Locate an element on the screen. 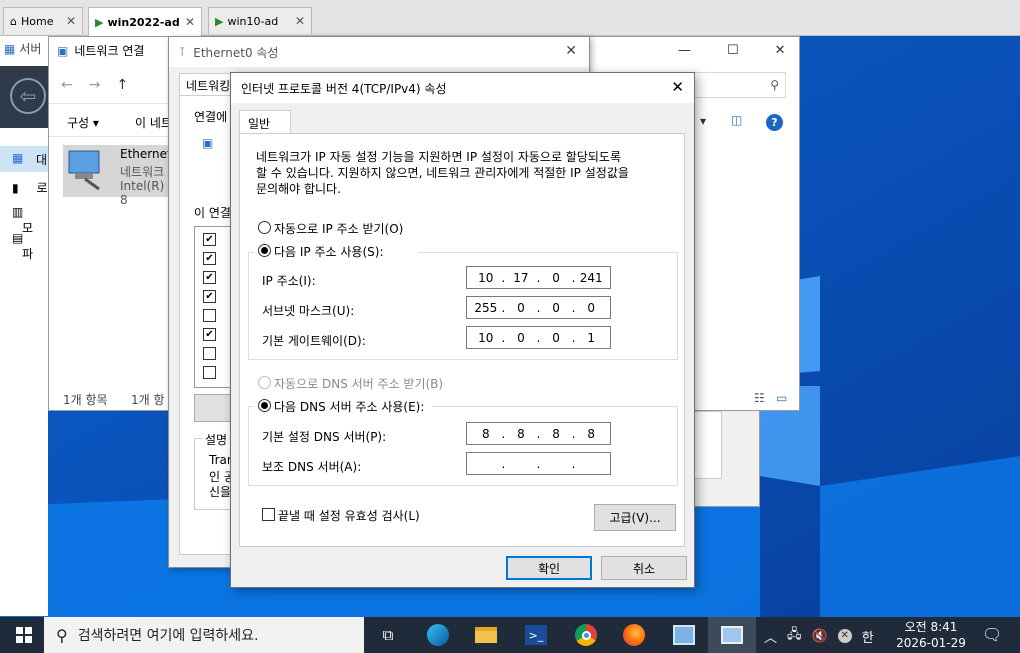 This screenshot has width=1020, height=653. tab-label: win10-ad is located at coordinates (253, 21).